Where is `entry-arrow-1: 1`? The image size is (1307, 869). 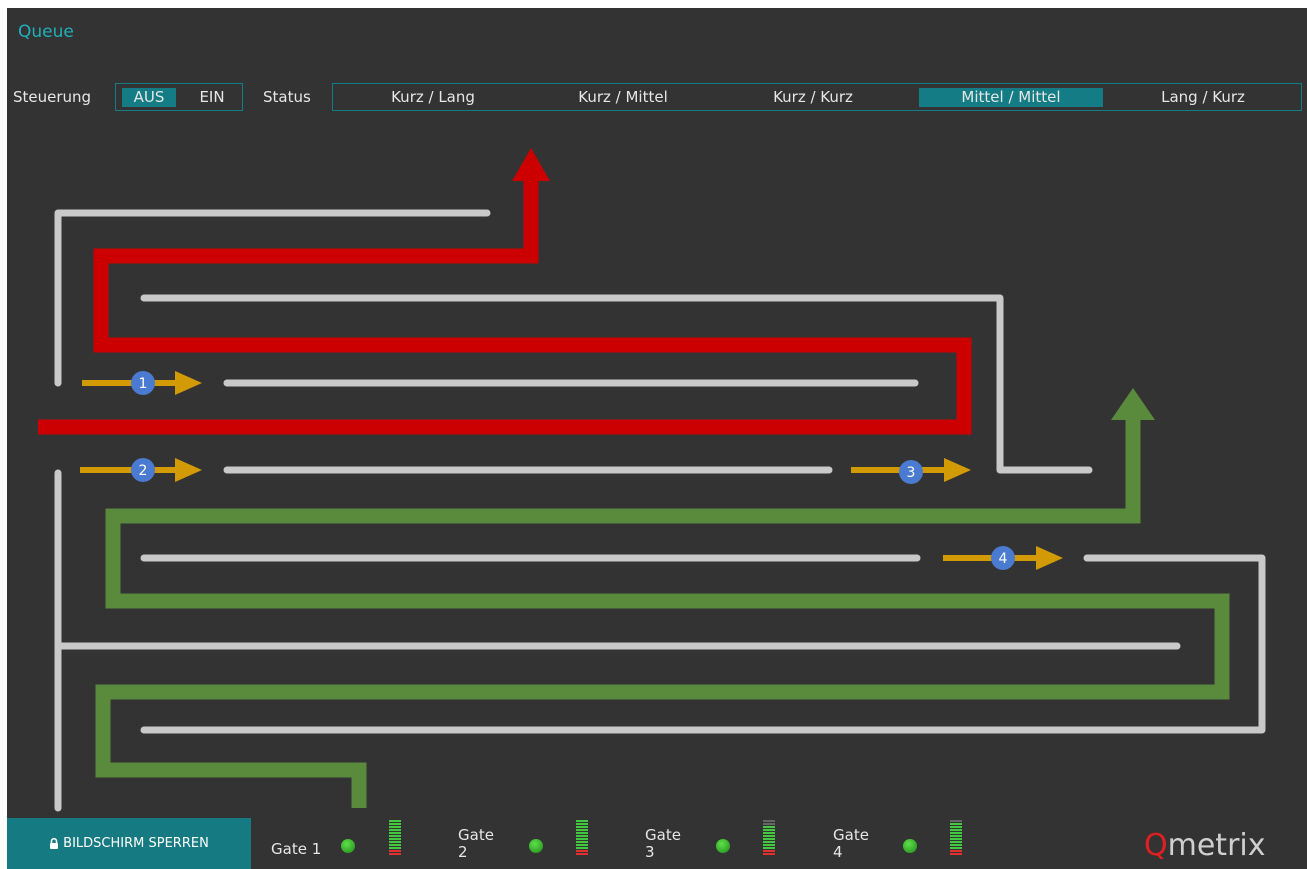 entry-arrow-1: 1 is located at coordinates (142, 383).